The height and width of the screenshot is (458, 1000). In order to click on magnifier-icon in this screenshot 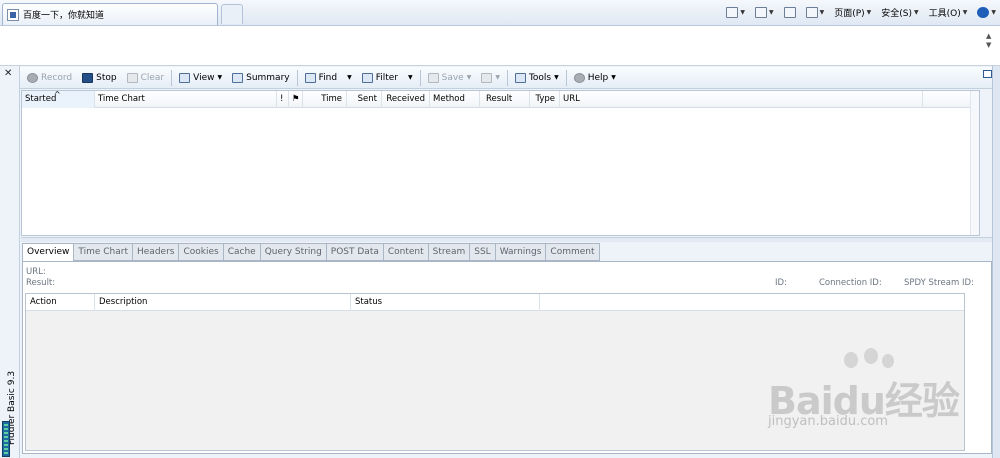, I will do `click(310, 77)`.